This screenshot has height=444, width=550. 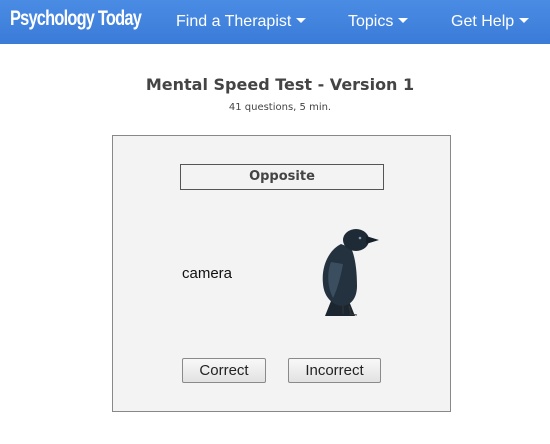 I want to click on nav-find-a-therapist: Find a Therapist, so click(x=241, y=22).